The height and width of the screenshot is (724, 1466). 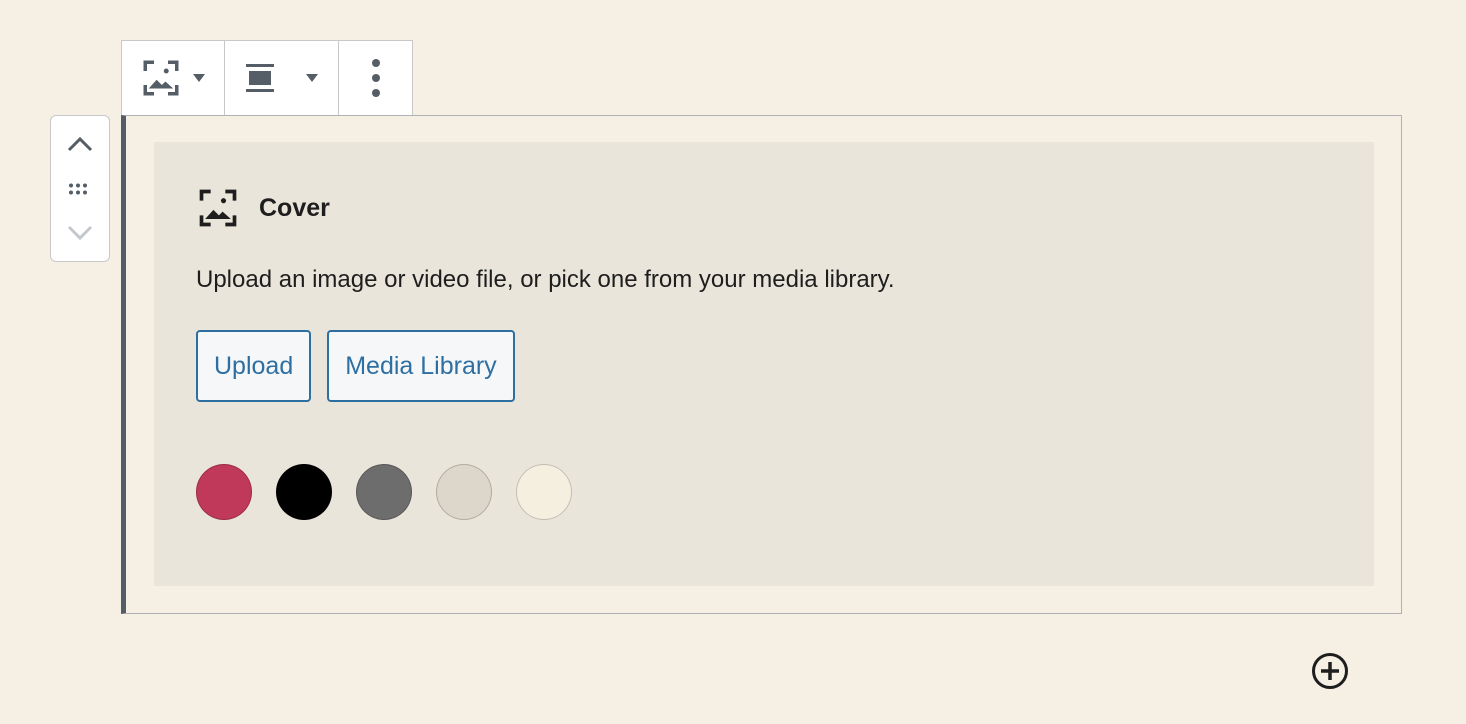 I want to click on more-vertical-icon, so click(x=375, y=78).